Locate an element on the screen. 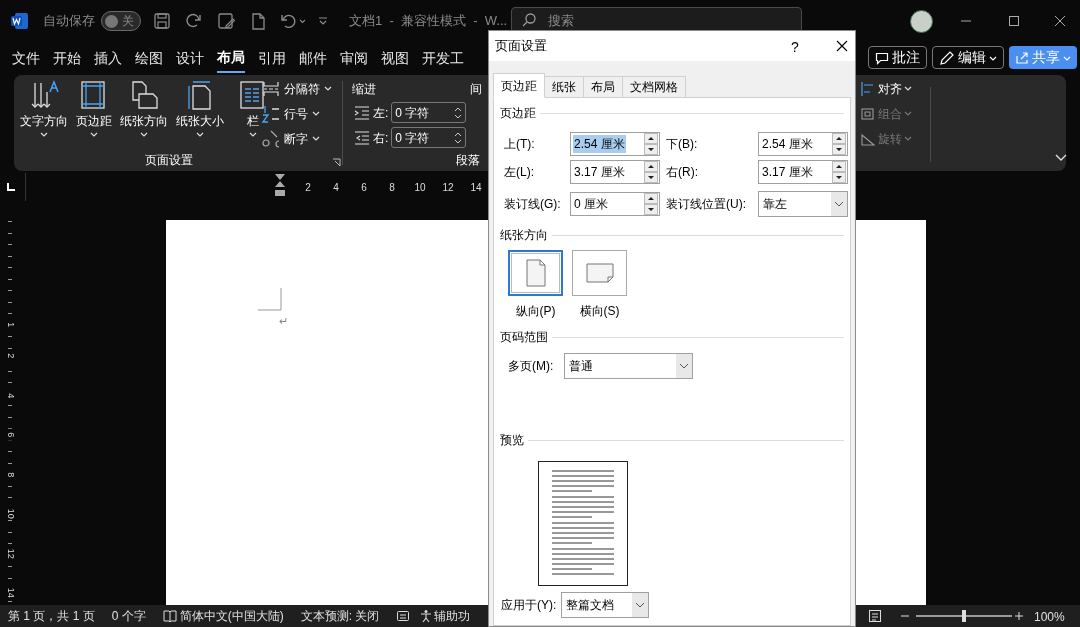  status-text: 0 个字 is located at coordinates (128, 616).